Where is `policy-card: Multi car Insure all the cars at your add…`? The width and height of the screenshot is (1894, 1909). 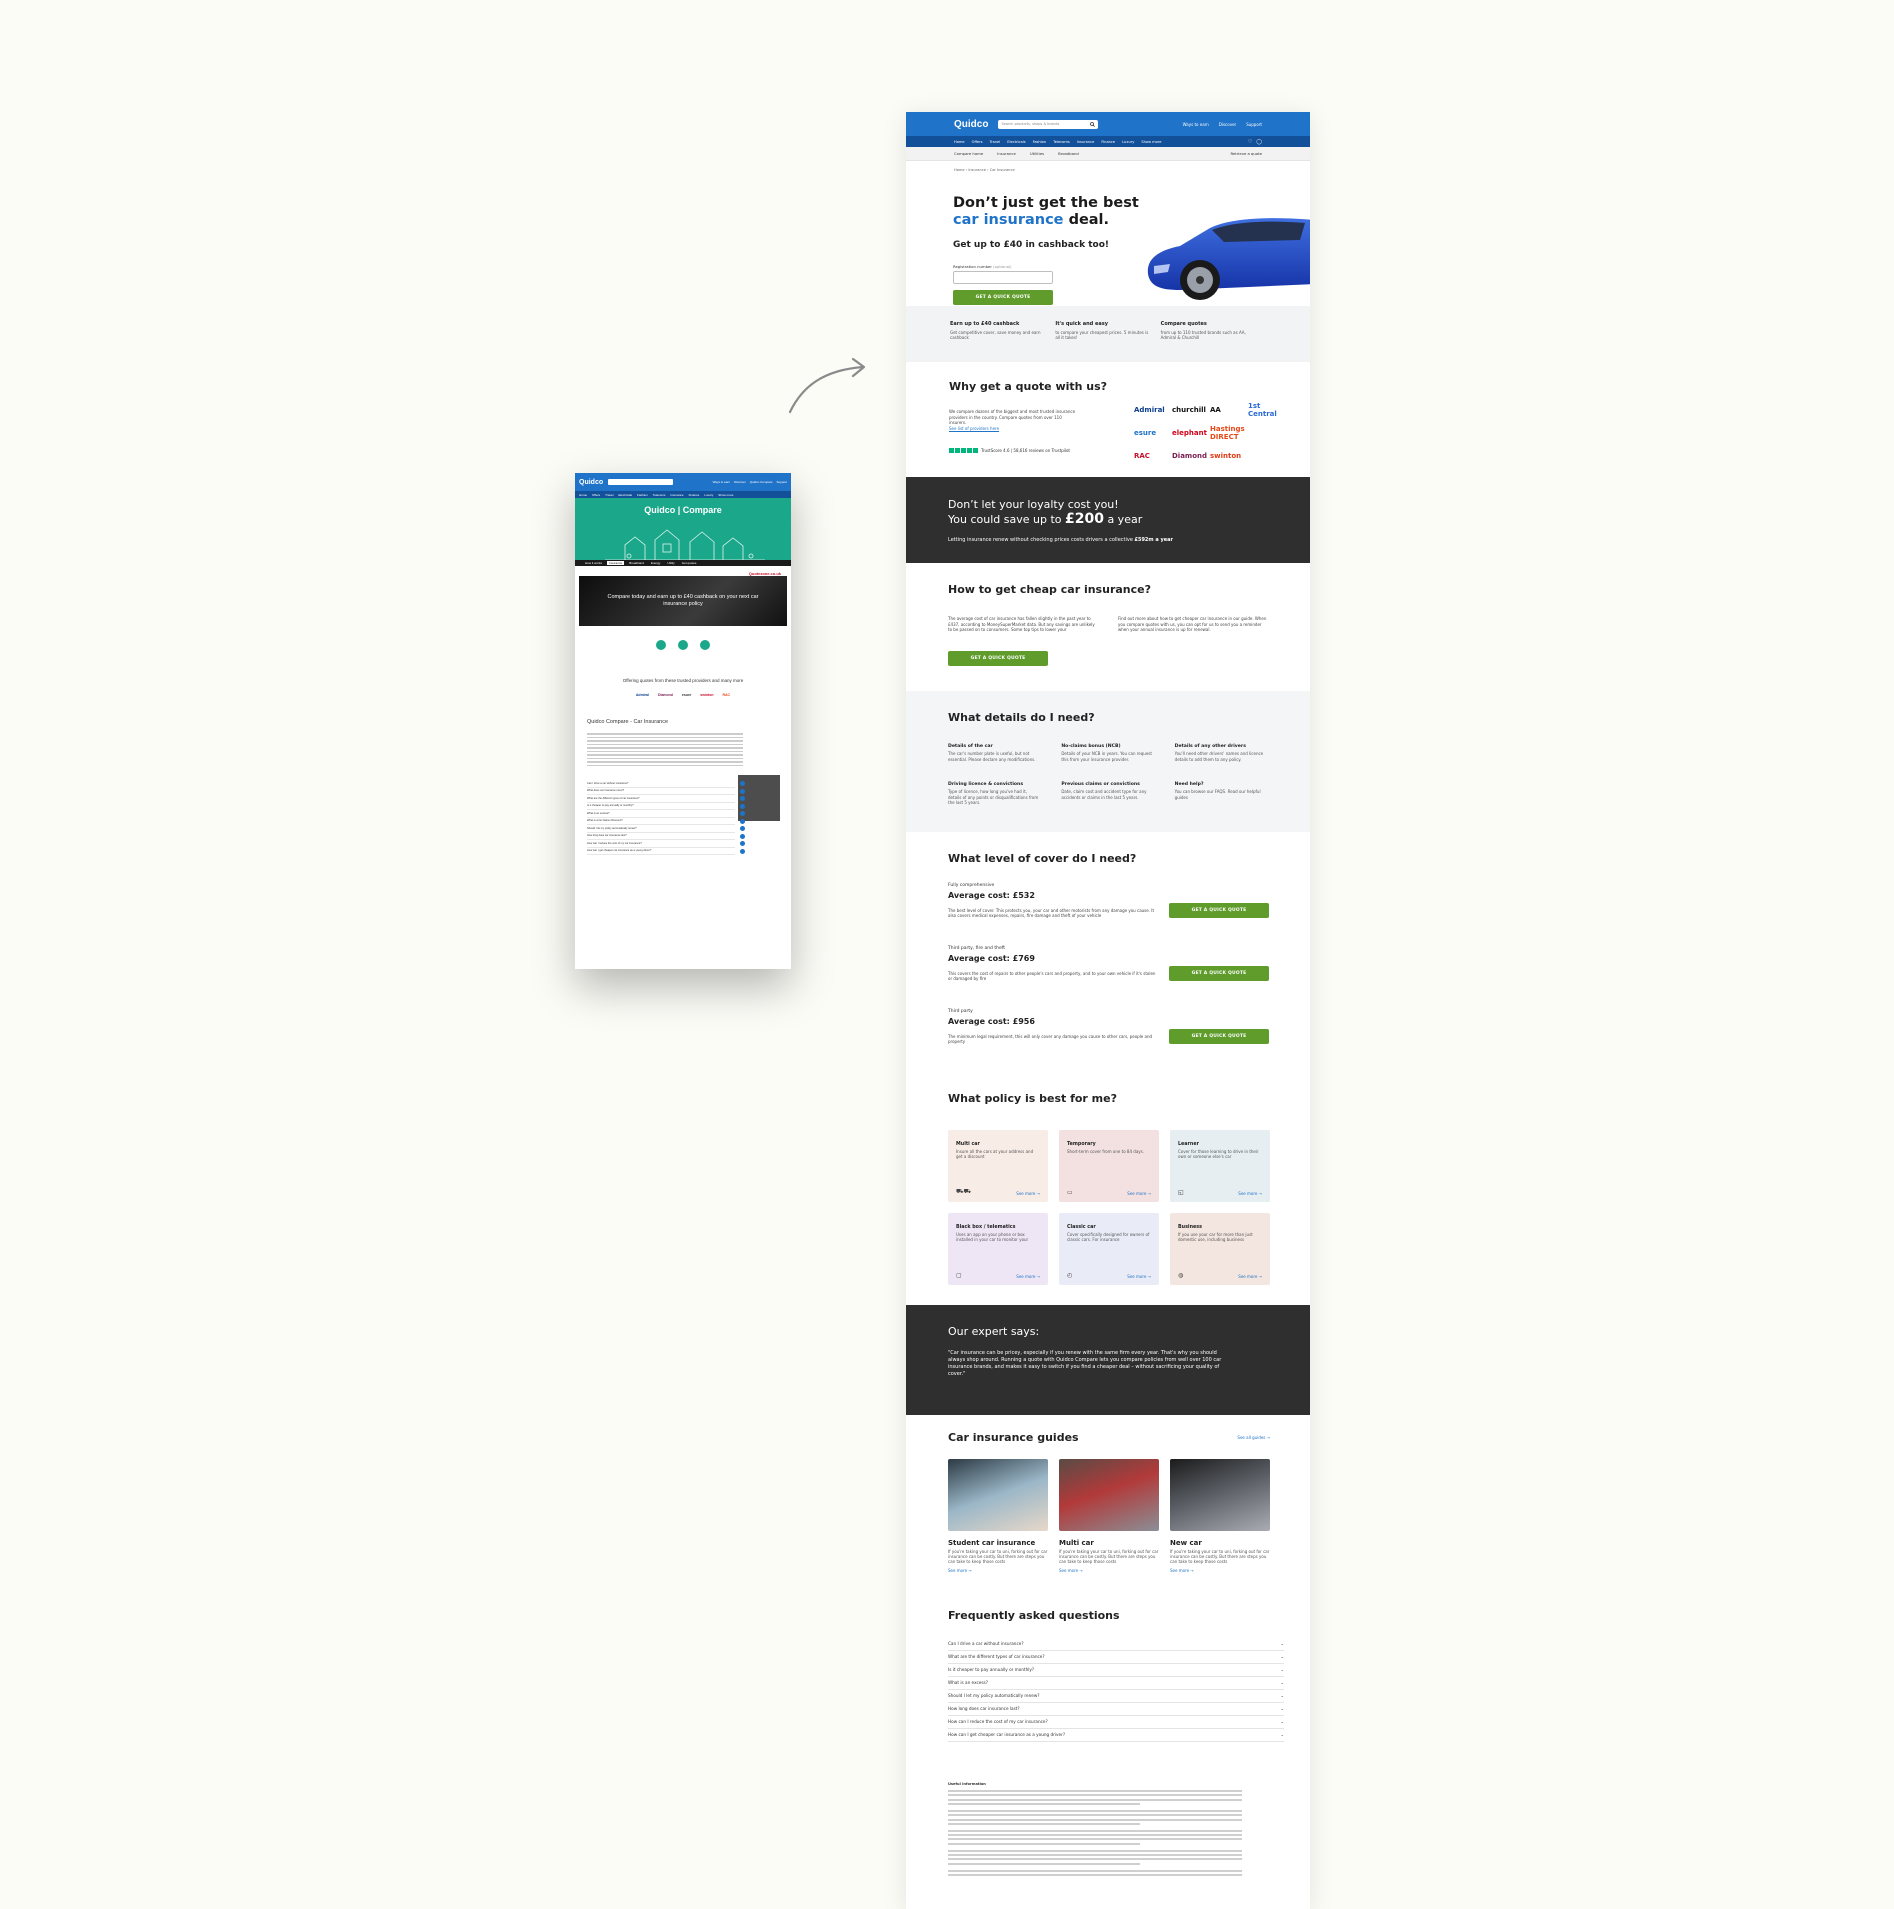
policy-card: Multi car Insure all the cars at your add… is located at coordinates (998, 1165).